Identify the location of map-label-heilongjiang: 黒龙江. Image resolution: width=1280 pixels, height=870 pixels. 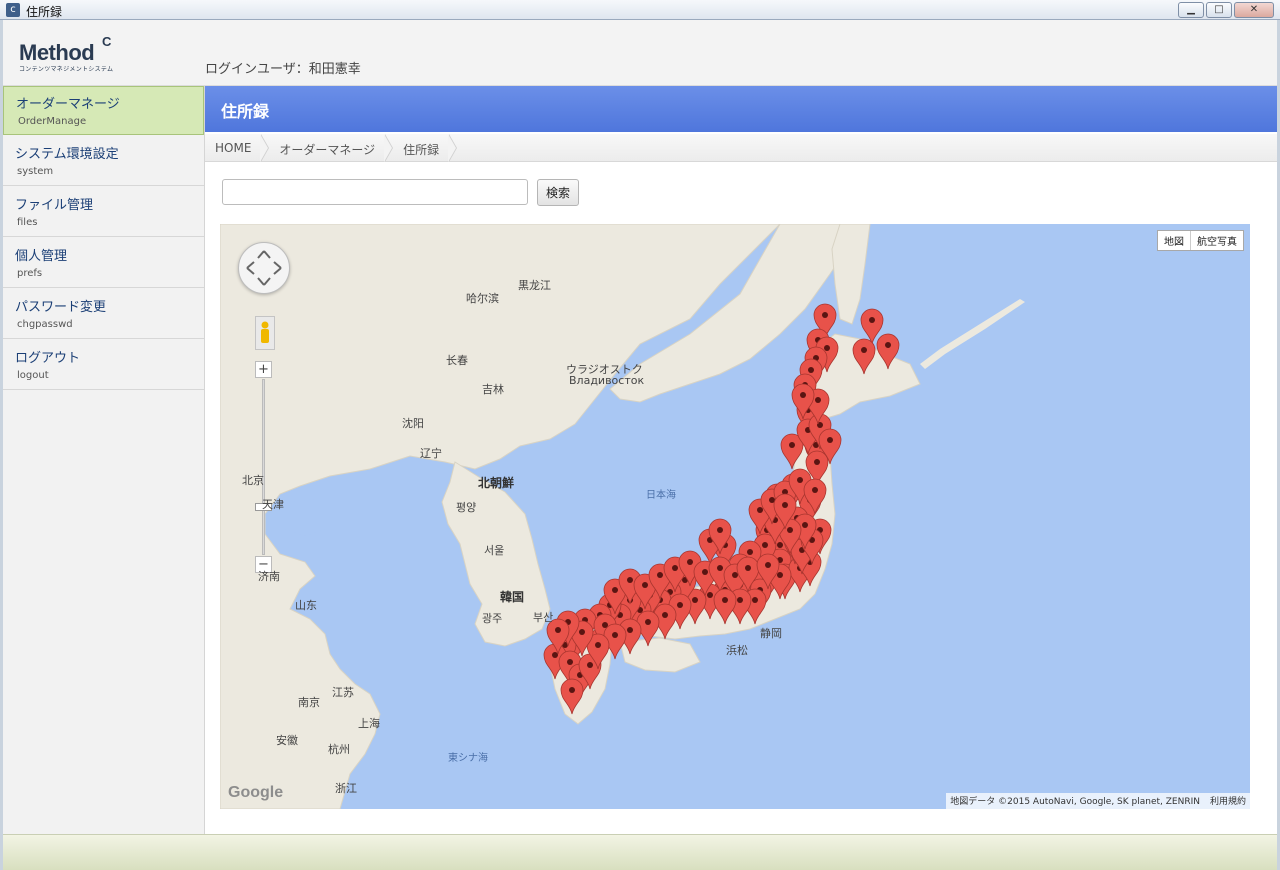
(534, 285).